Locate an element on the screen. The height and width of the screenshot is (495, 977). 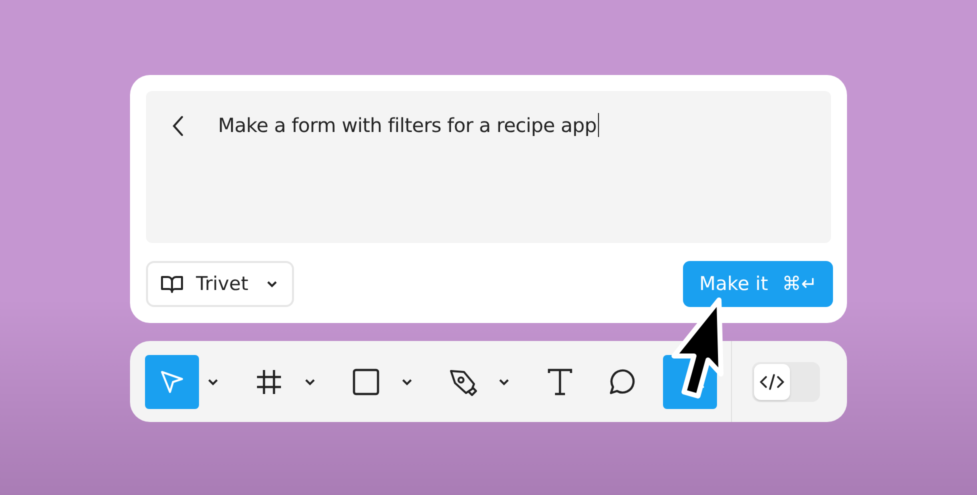
code-toggle is located at coordinates (786, 382).